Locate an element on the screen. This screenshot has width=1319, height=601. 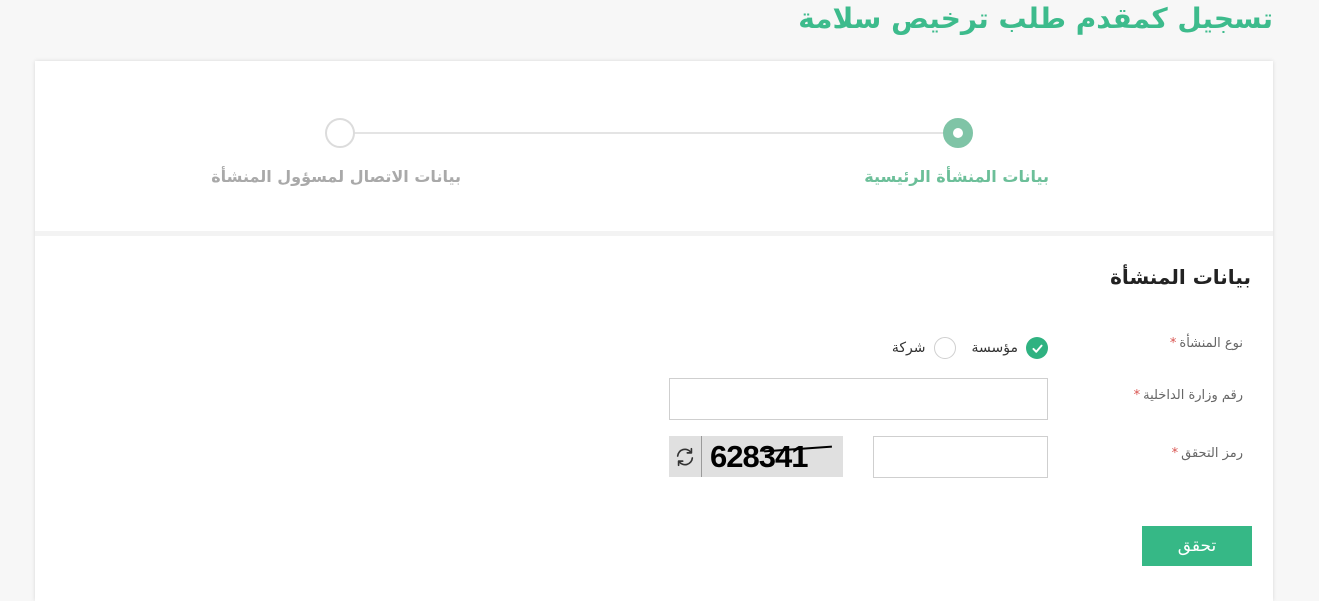
moi-number-label: رقم وزارة الداخلية* is located at coordinates (1188, 395).